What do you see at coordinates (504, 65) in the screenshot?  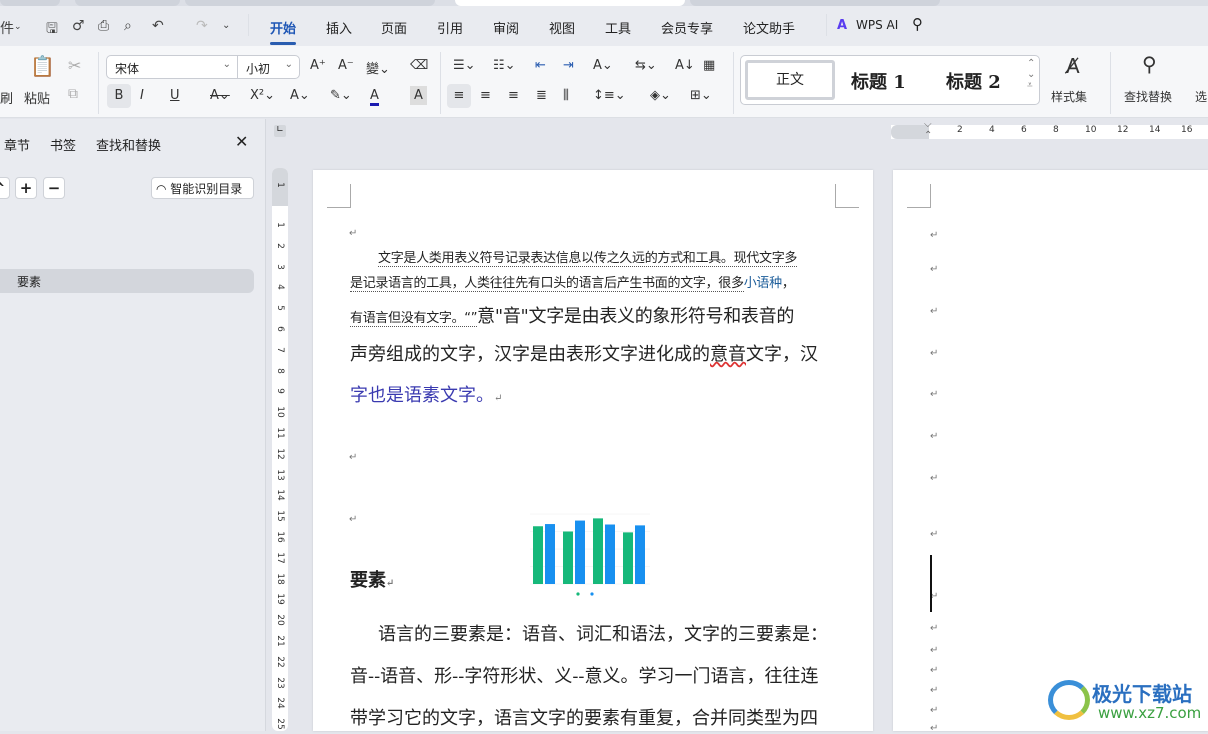 I see `numbered-list-icon: ☷⌄` at bounding box center [504, 65].